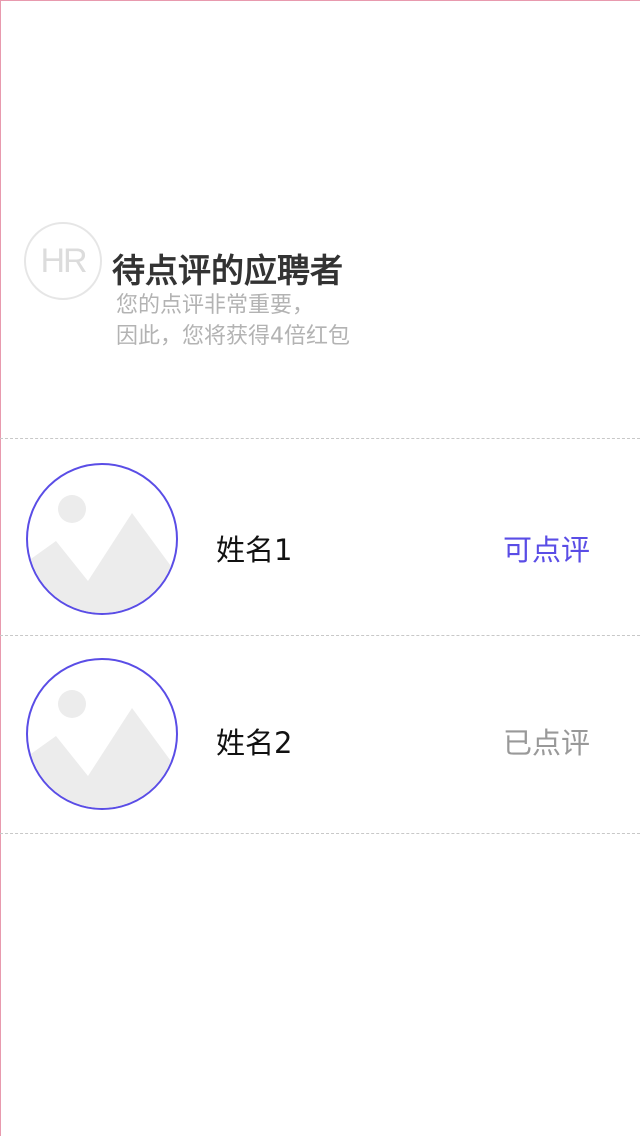 The width and height of the screenshot is (640, 1136). Describe the element at coordinates (254, 550) in the screenshot. I see `candidate-name: 姓名1` at that location.